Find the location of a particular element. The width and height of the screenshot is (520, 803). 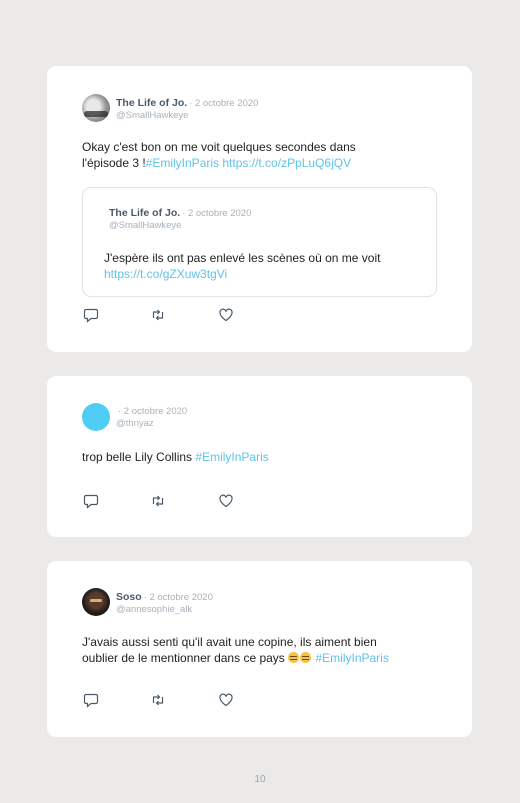

author-handle: @SmallHawkeye is located at coordinates (187, 116).